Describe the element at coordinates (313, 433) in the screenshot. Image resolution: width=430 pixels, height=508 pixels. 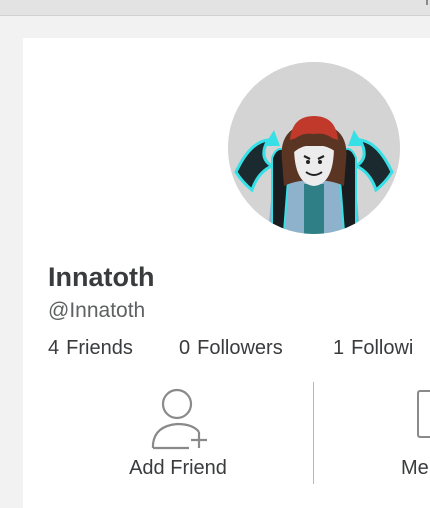
I see `actions-divider` at that location.